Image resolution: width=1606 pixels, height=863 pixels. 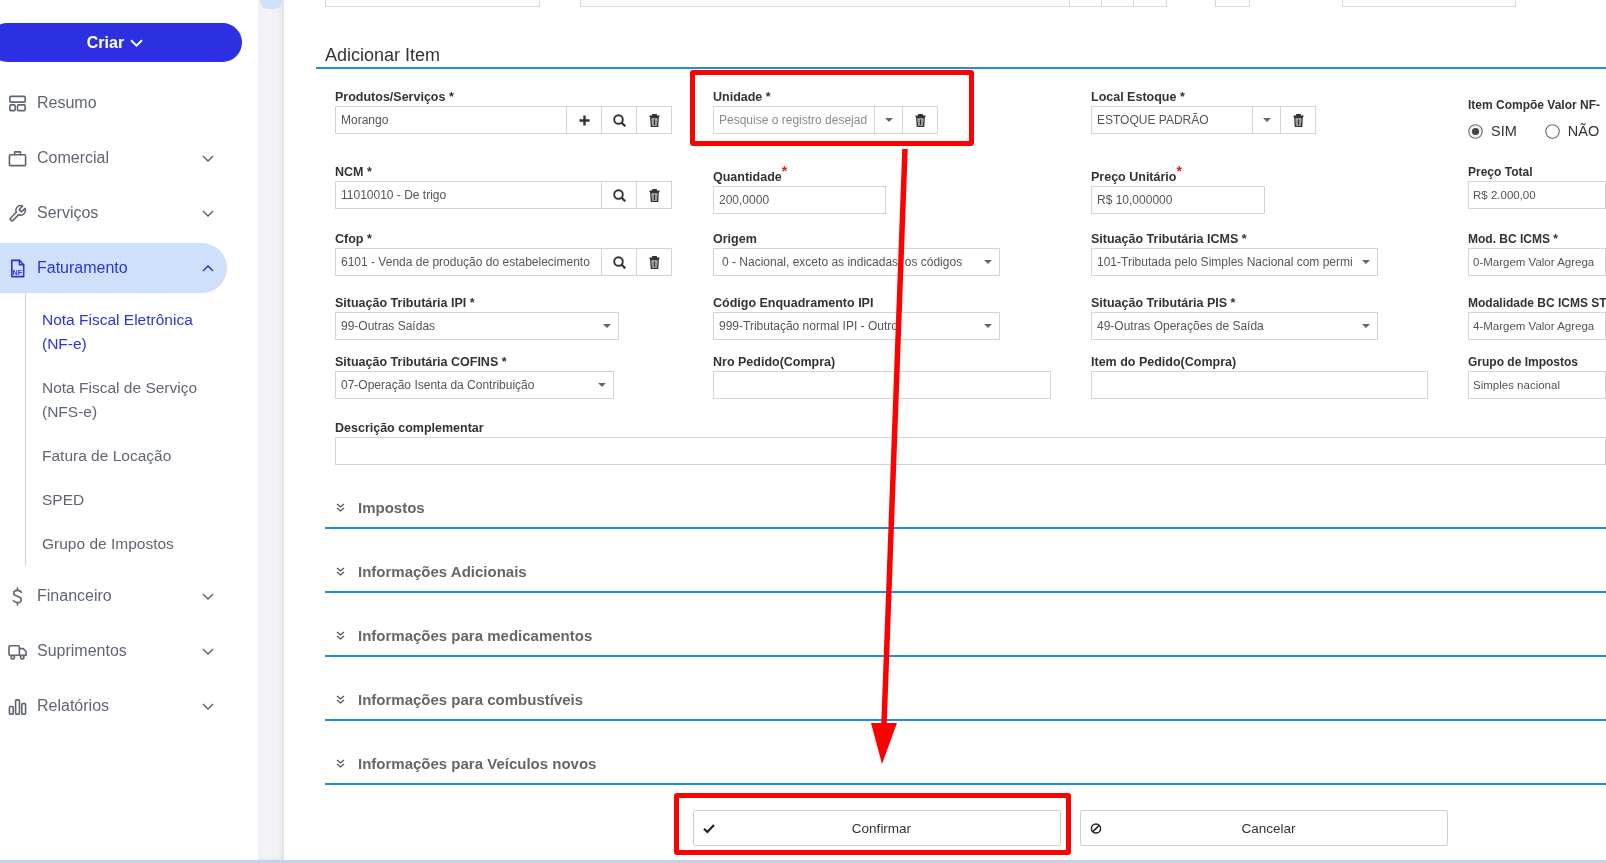 I want to click on collapse-button, so click(x=271, y=4).